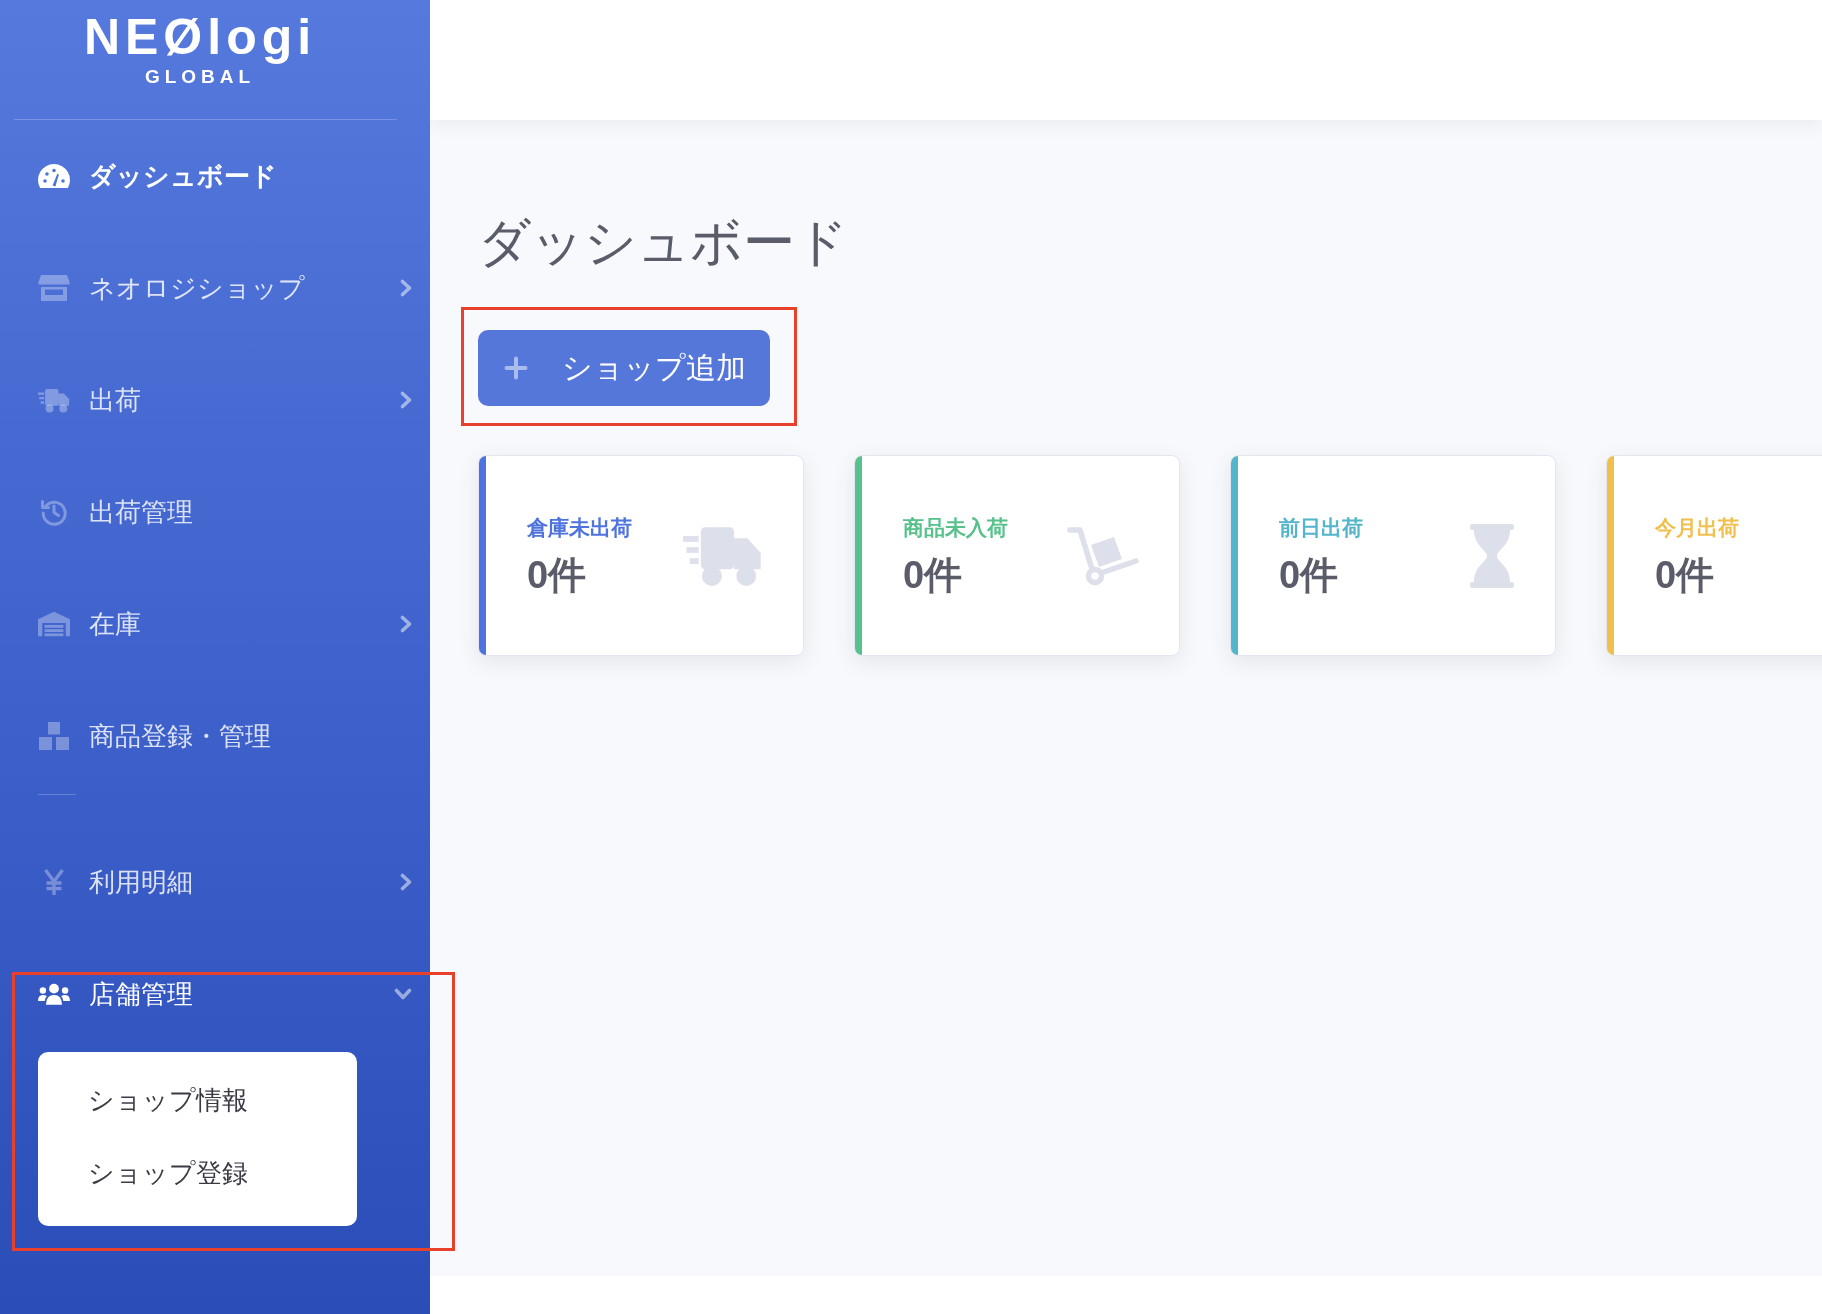 The image size is (1822, 1314). What do you see at coordinates (1697, 527) in the screenshot?
I see `stat-label: 今月出荷` at bounding box center [1697, 527].